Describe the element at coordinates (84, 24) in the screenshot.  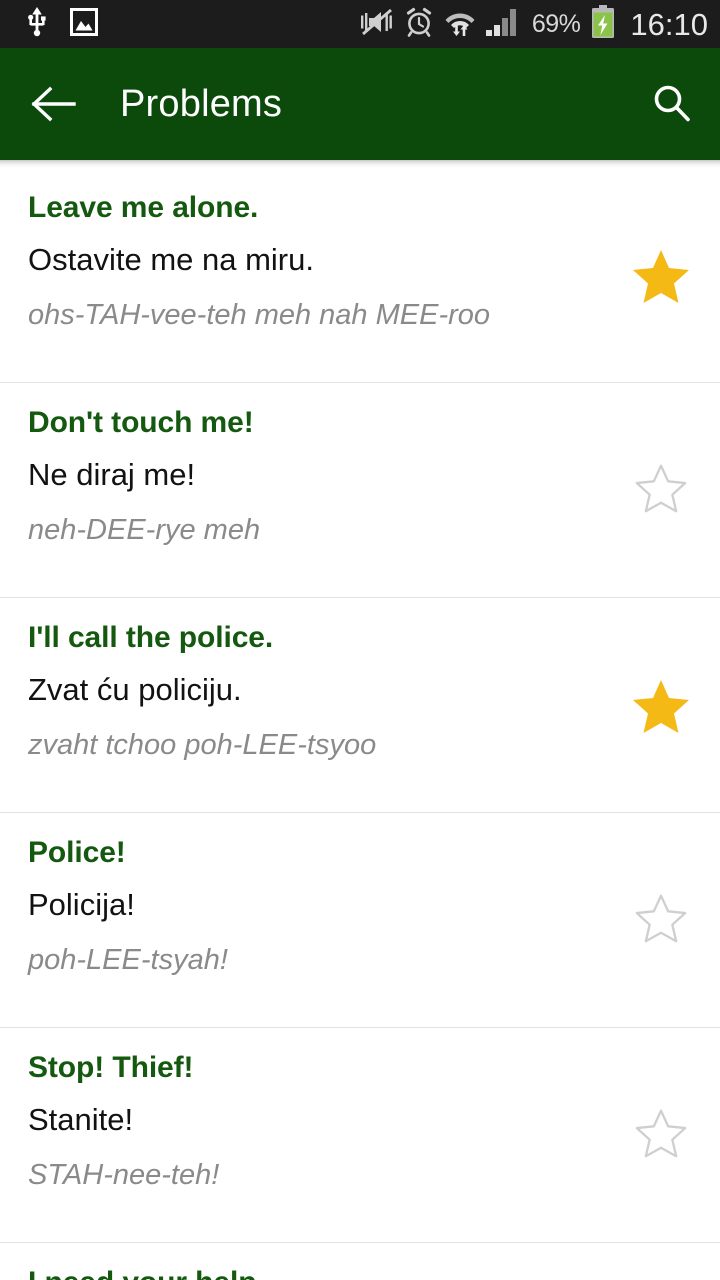
I see `image-icon` at that location.